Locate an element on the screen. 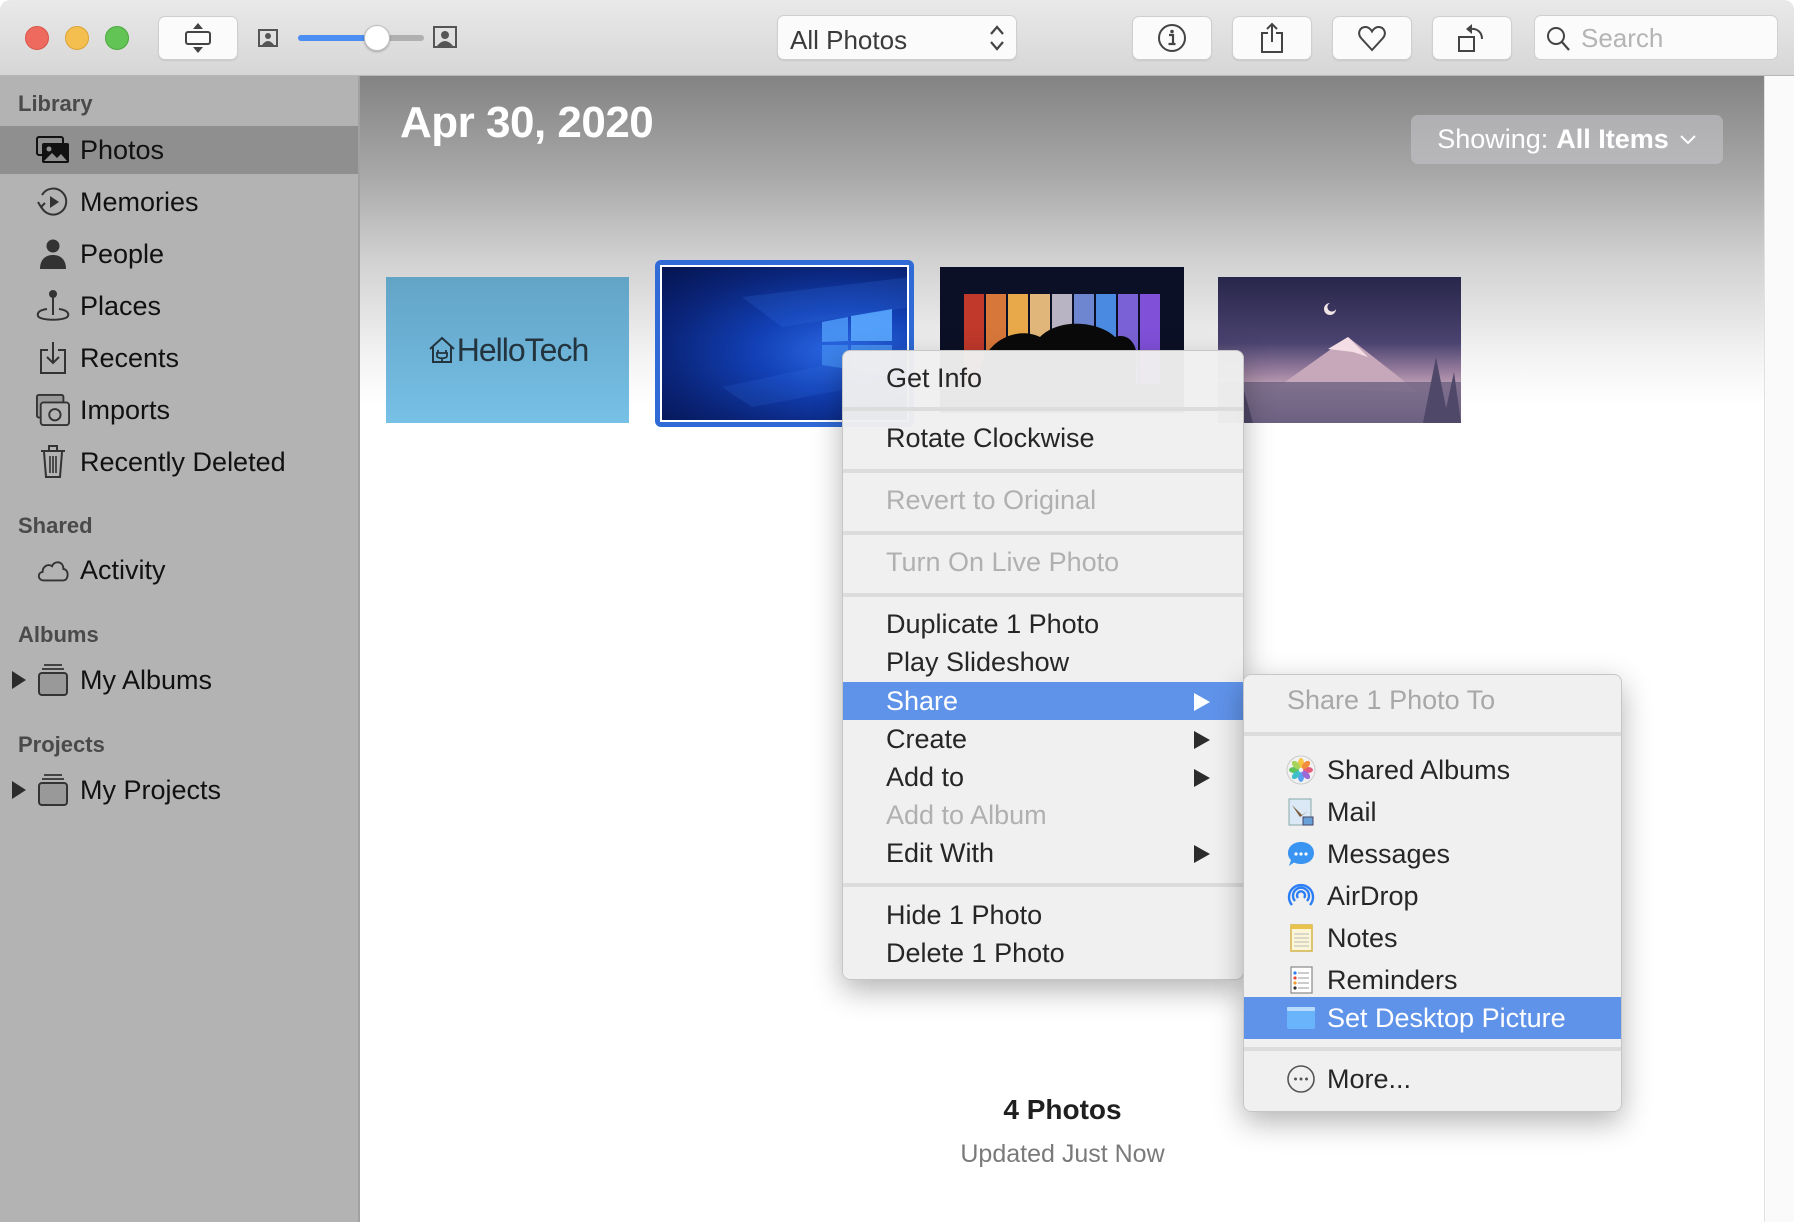 The width and height of the screenshot is (1794, 1222). up-down-chevron-icon is located at coordinates (997, 38).